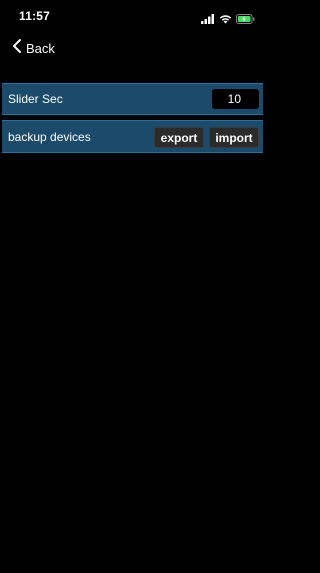 This screenshot has width=320, height=573. I want to click on chevron-left-icon, so click(17, 48).